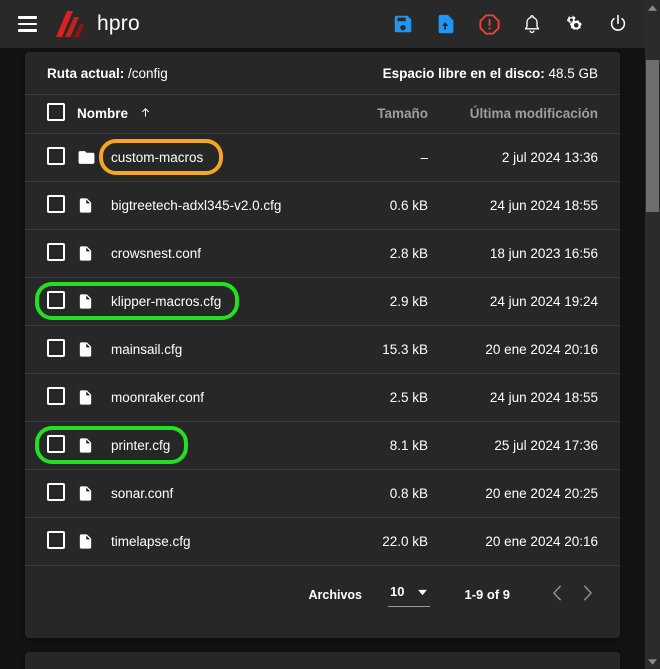  Describe the element at coordinates (211, 114) in the screenshot. I see `column-header-name: Nombre` at that location.